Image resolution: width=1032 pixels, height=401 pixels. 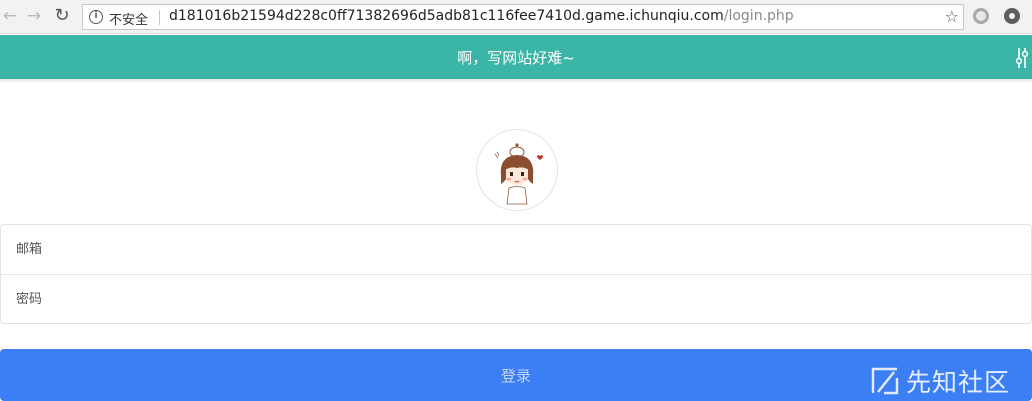 What do you see at coordinates (952, 16) in the screenshot?
I see `bookmark-star-icon: ☆` at bounding box center [952, 16].